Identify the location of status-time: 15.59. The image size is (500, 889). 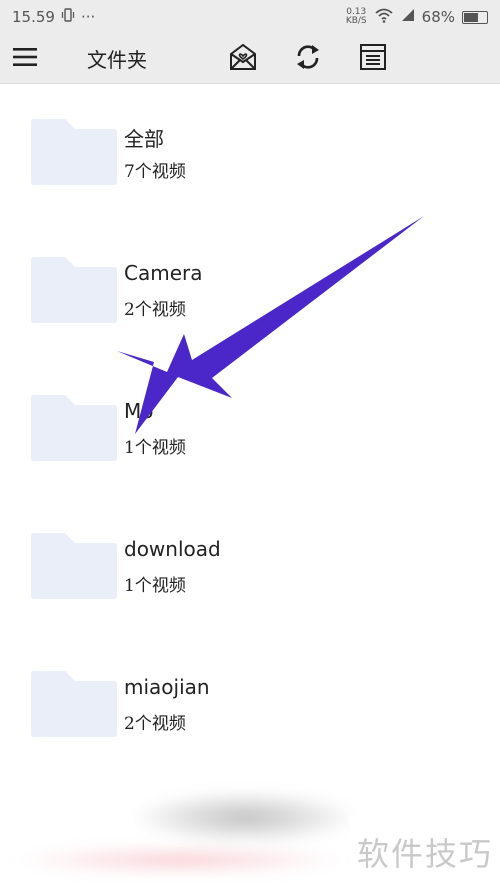
(33, 17).